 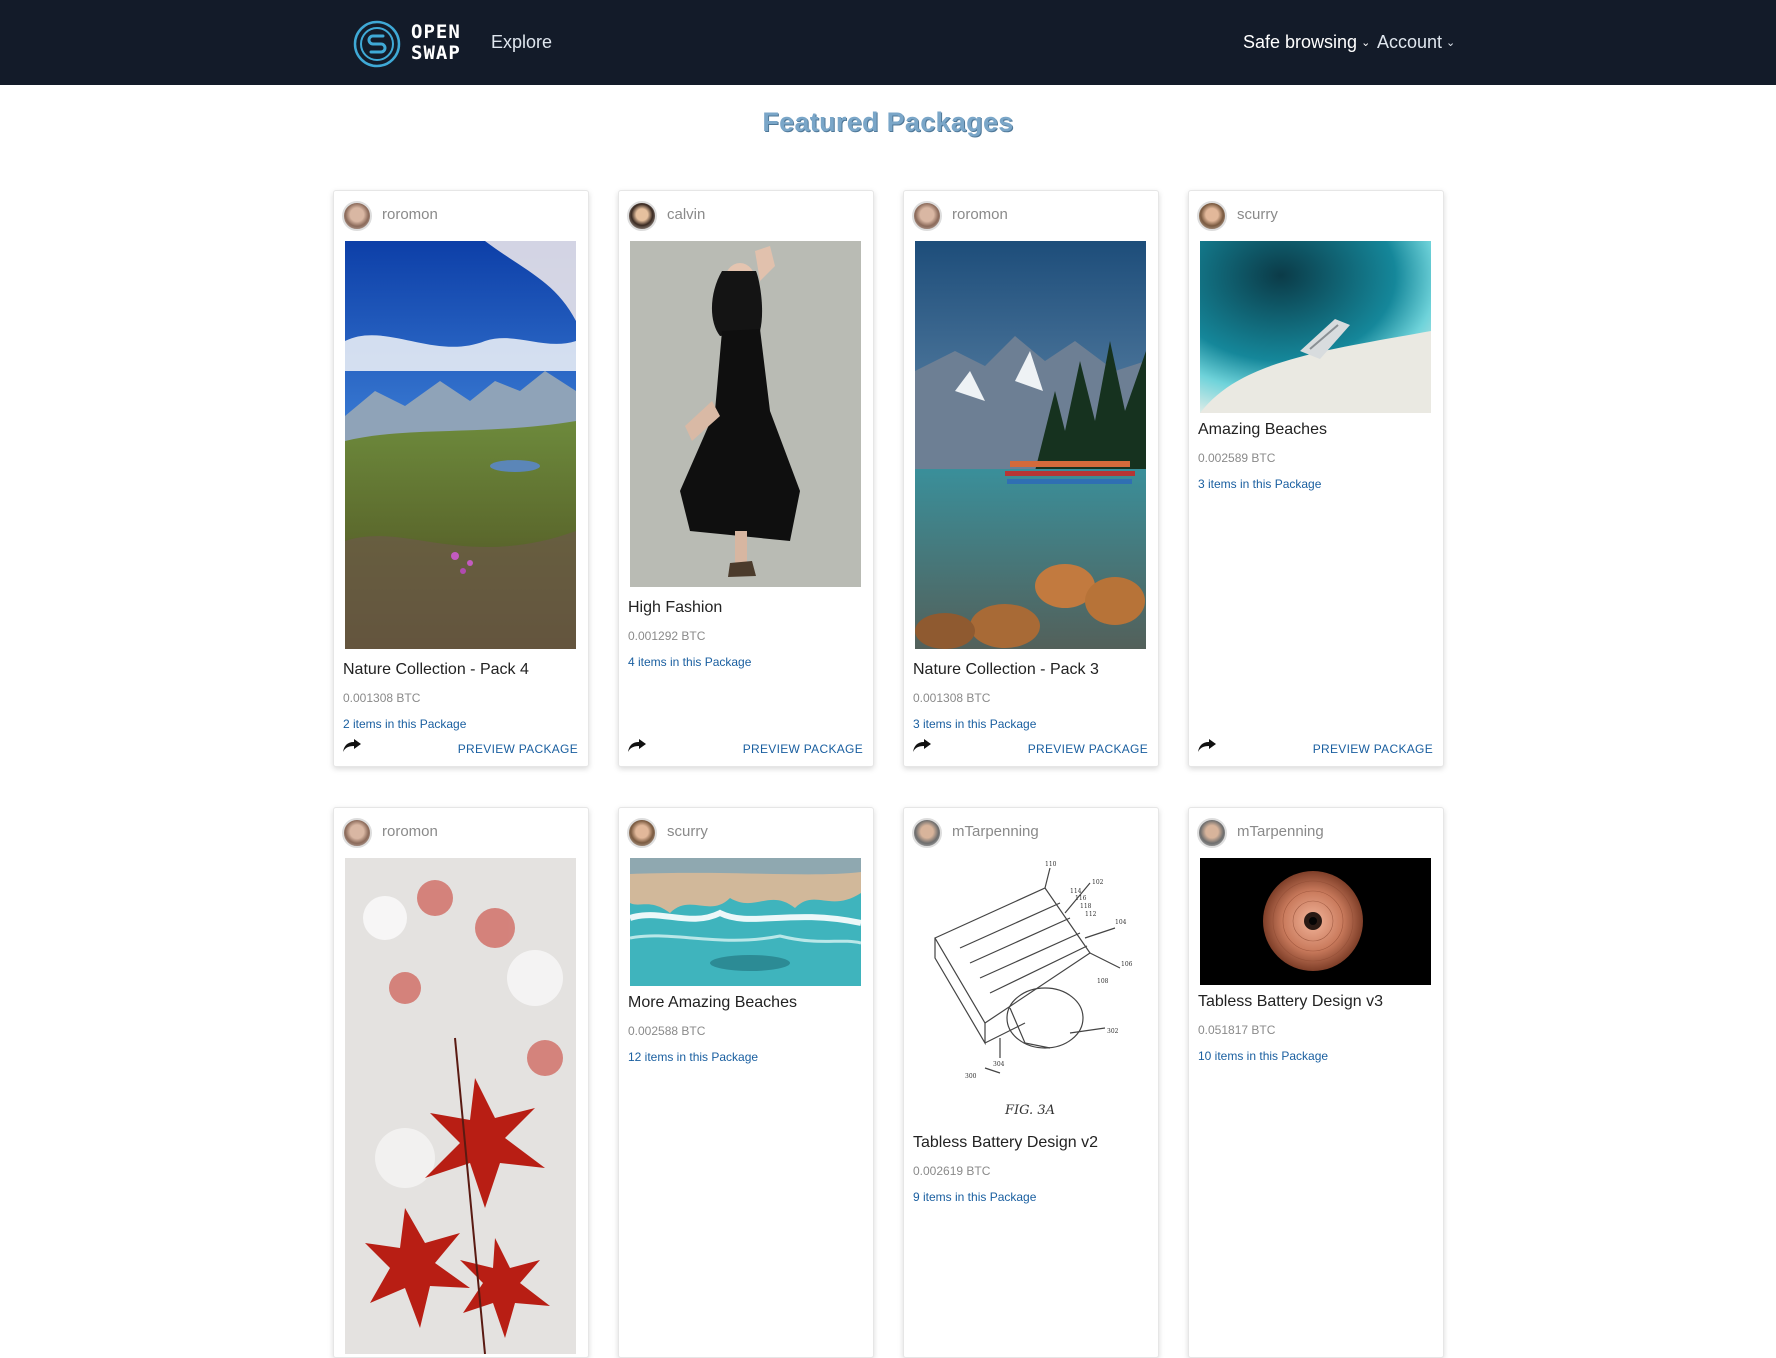 What do you see at coordinates (999, 1064) in the screenshot?
I see `figure-label: 304` at bounding box center [999, 1064].